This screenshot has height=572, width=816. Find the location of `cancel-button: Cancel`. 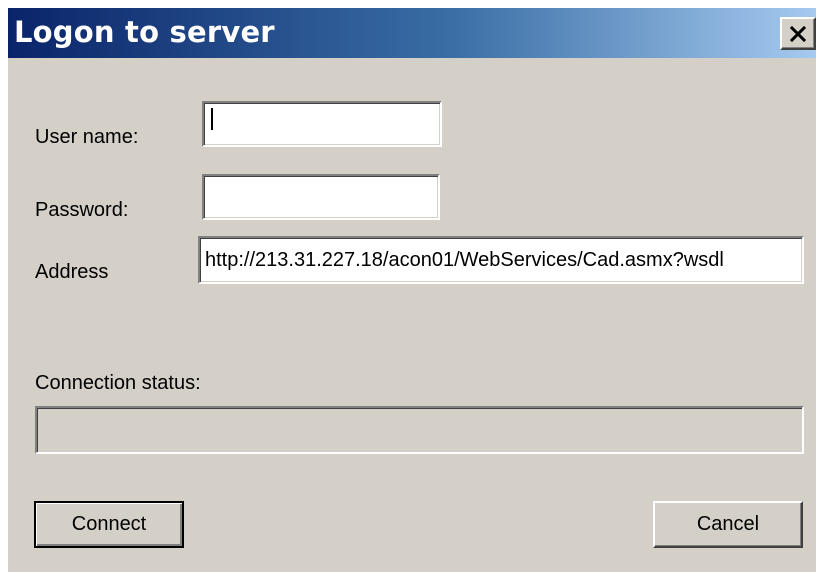

cancel-button: Cancel is located at coordinates (728, 524).